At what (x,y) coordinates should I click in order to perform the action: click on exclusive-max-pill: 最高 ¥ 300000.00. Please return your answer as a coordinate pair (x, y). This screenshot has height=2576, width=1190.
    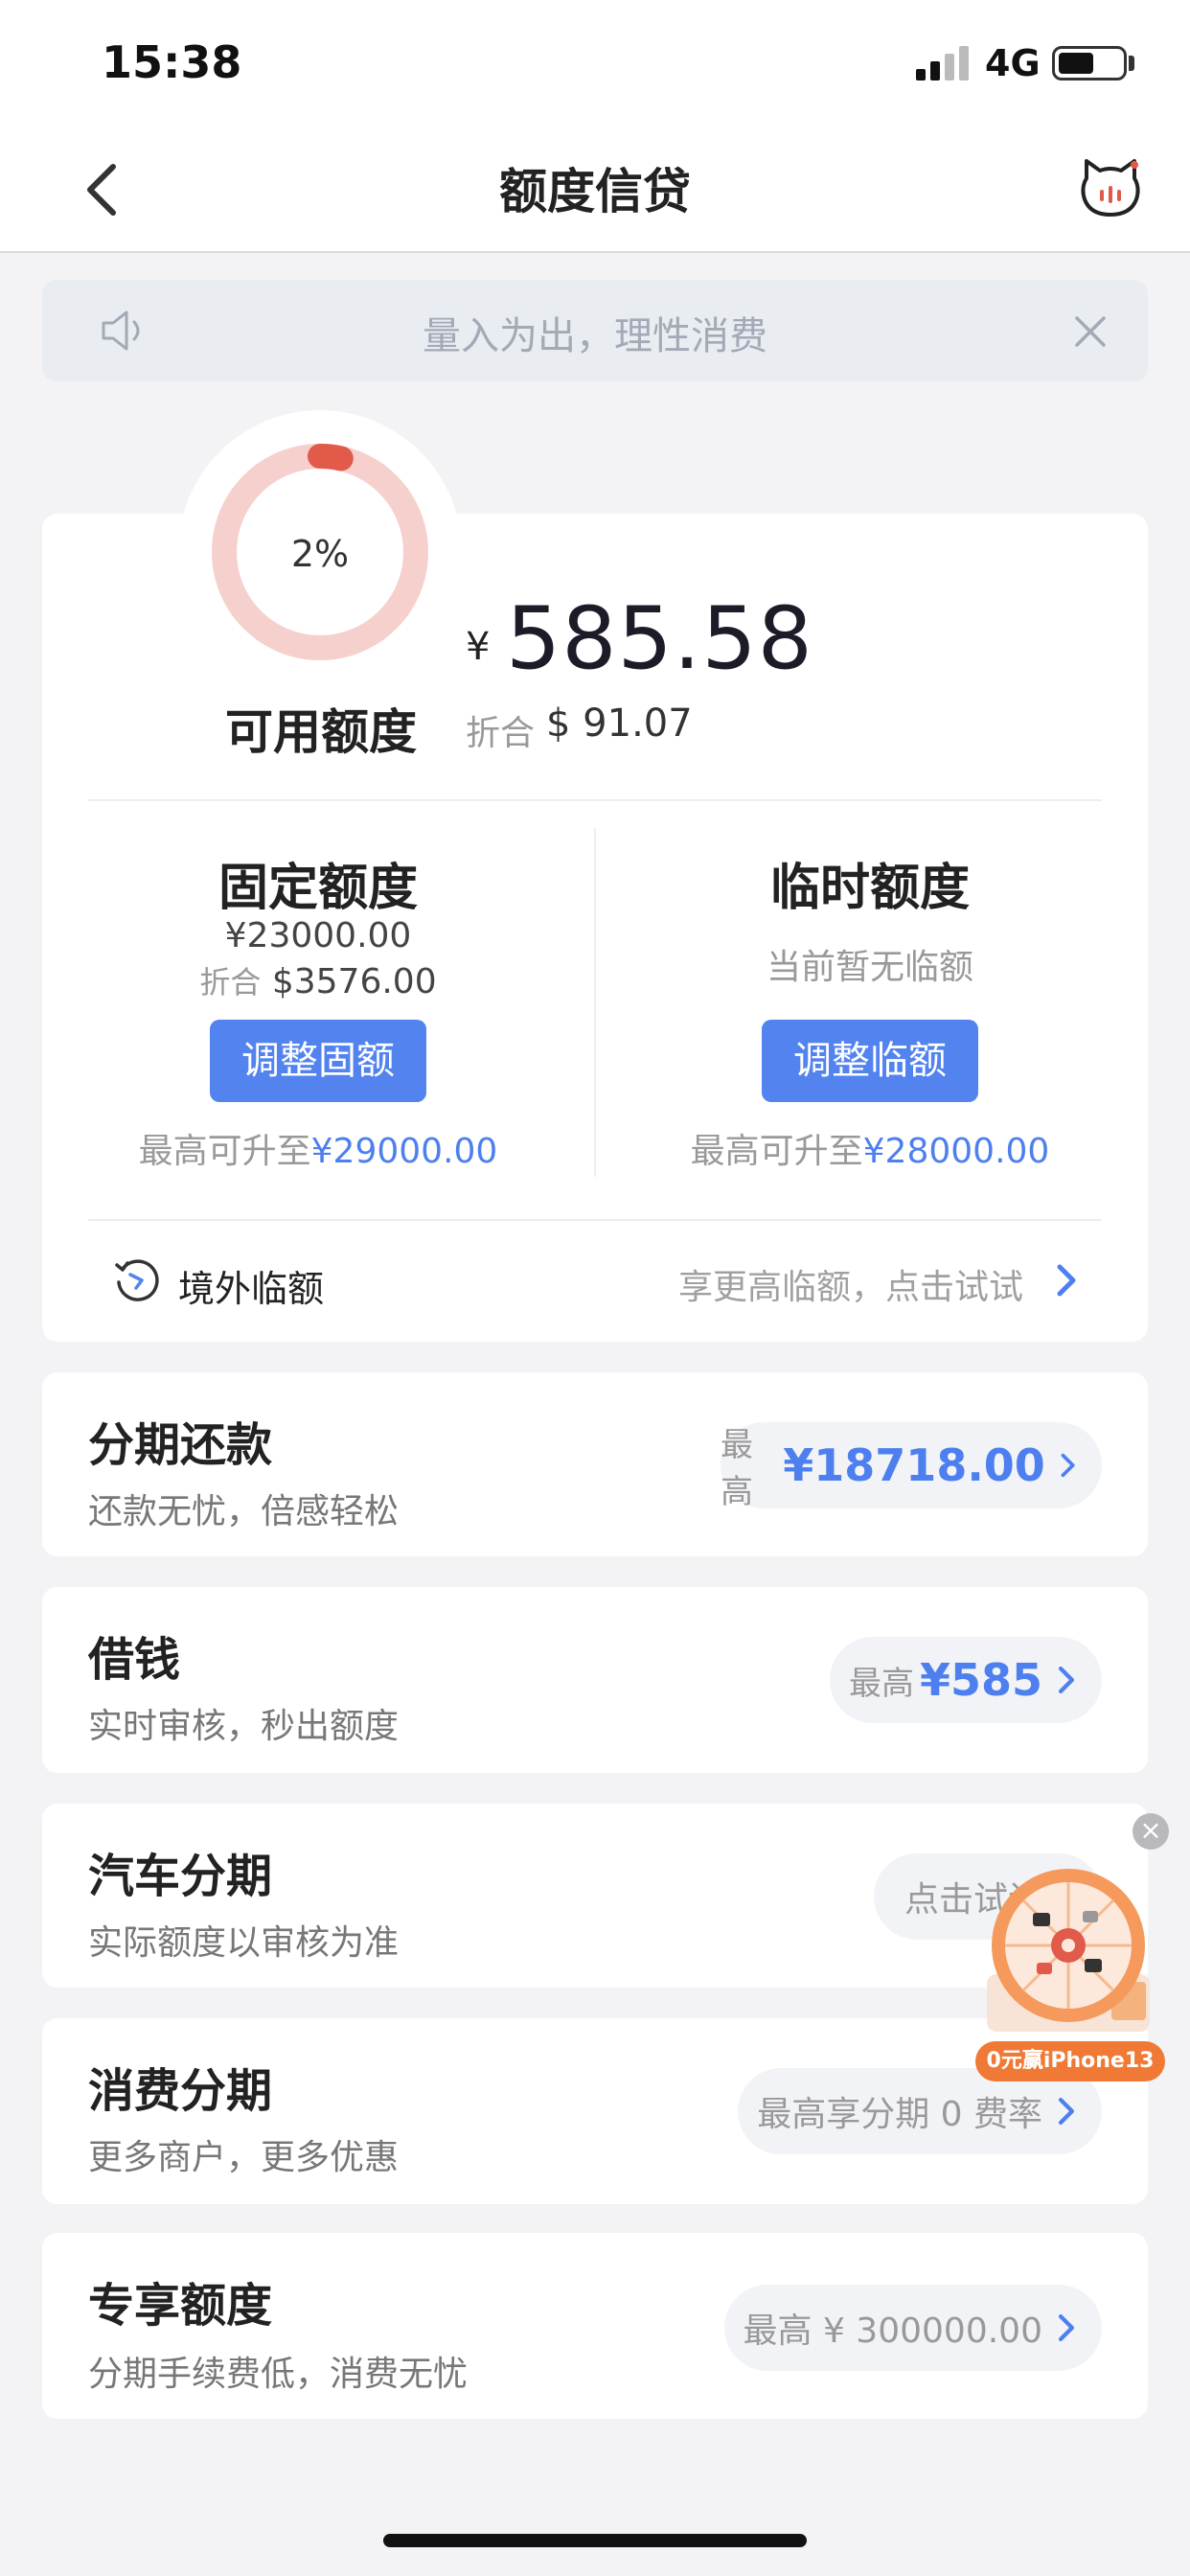
    Looking at the image, I should click on (913, 2328).